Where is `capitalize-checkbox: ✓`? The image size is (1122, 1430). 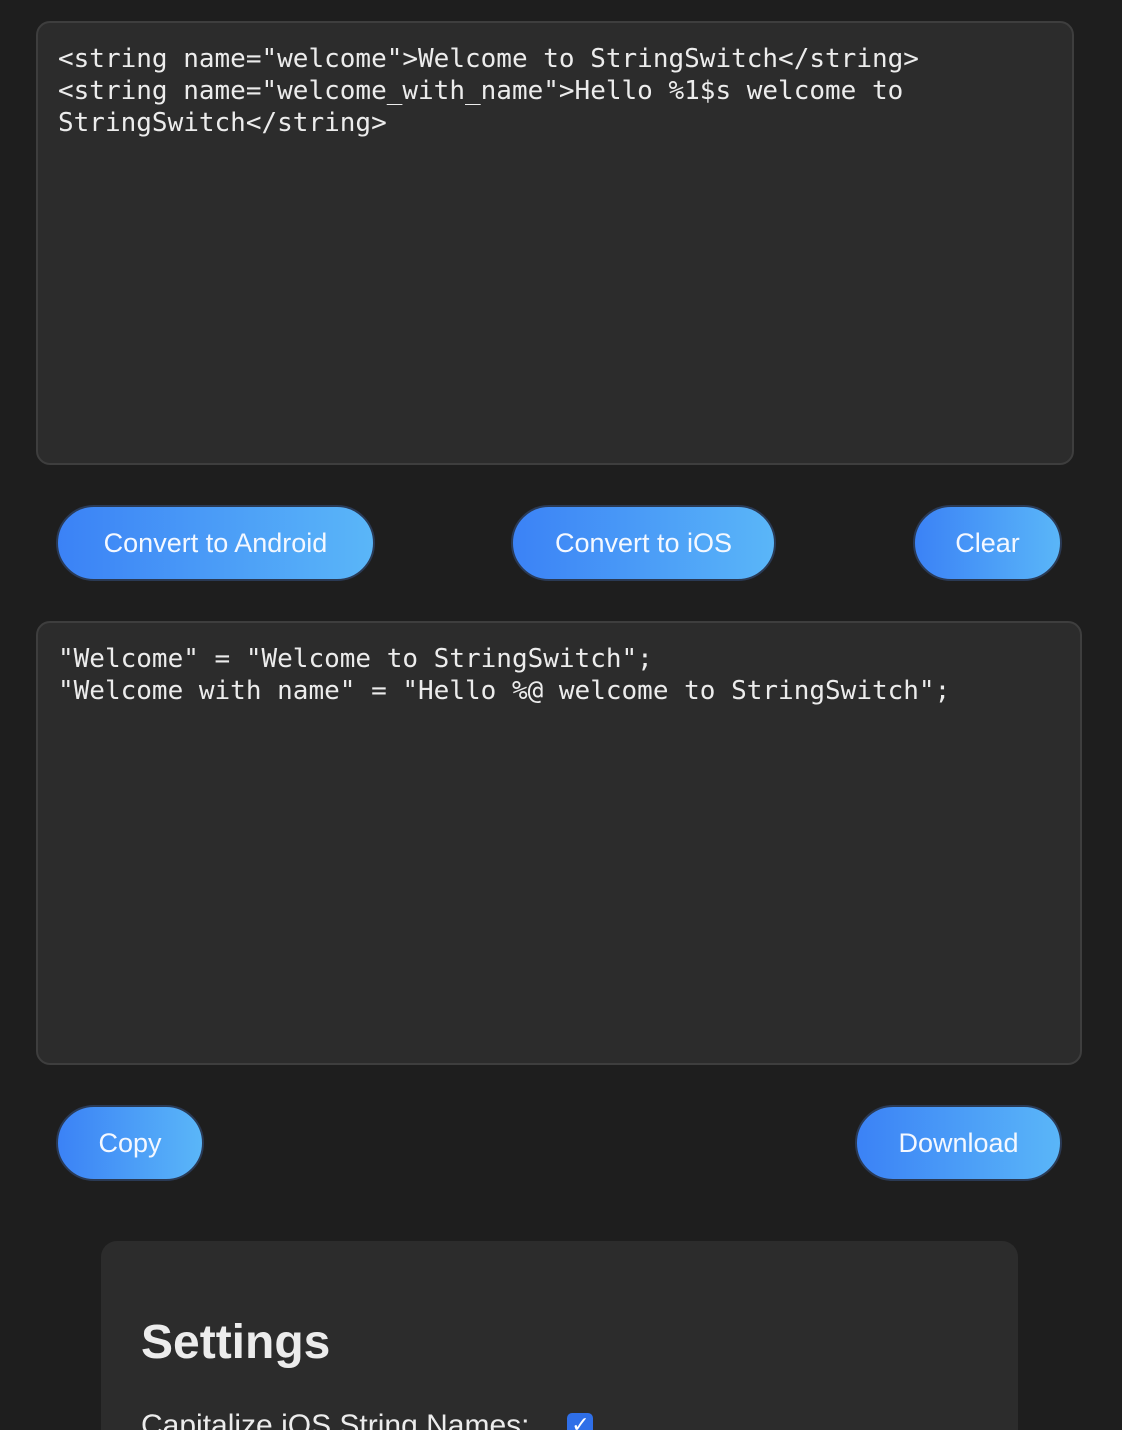 capitalize-checkbox: ✓ is located at coordinates (580, 1421).